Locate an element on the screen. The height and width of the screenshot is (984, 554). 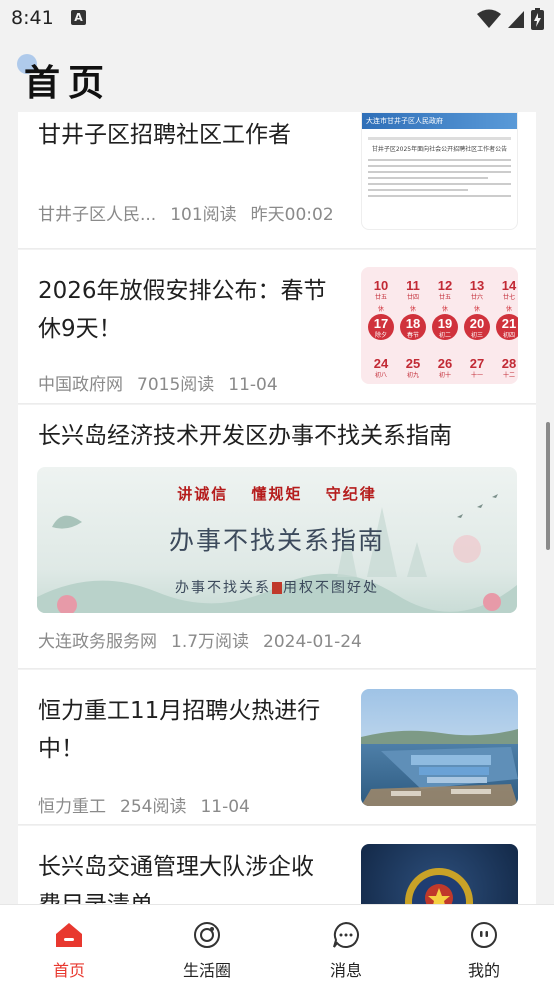
status-time: 8:41 is located at coordinates (32, 18).